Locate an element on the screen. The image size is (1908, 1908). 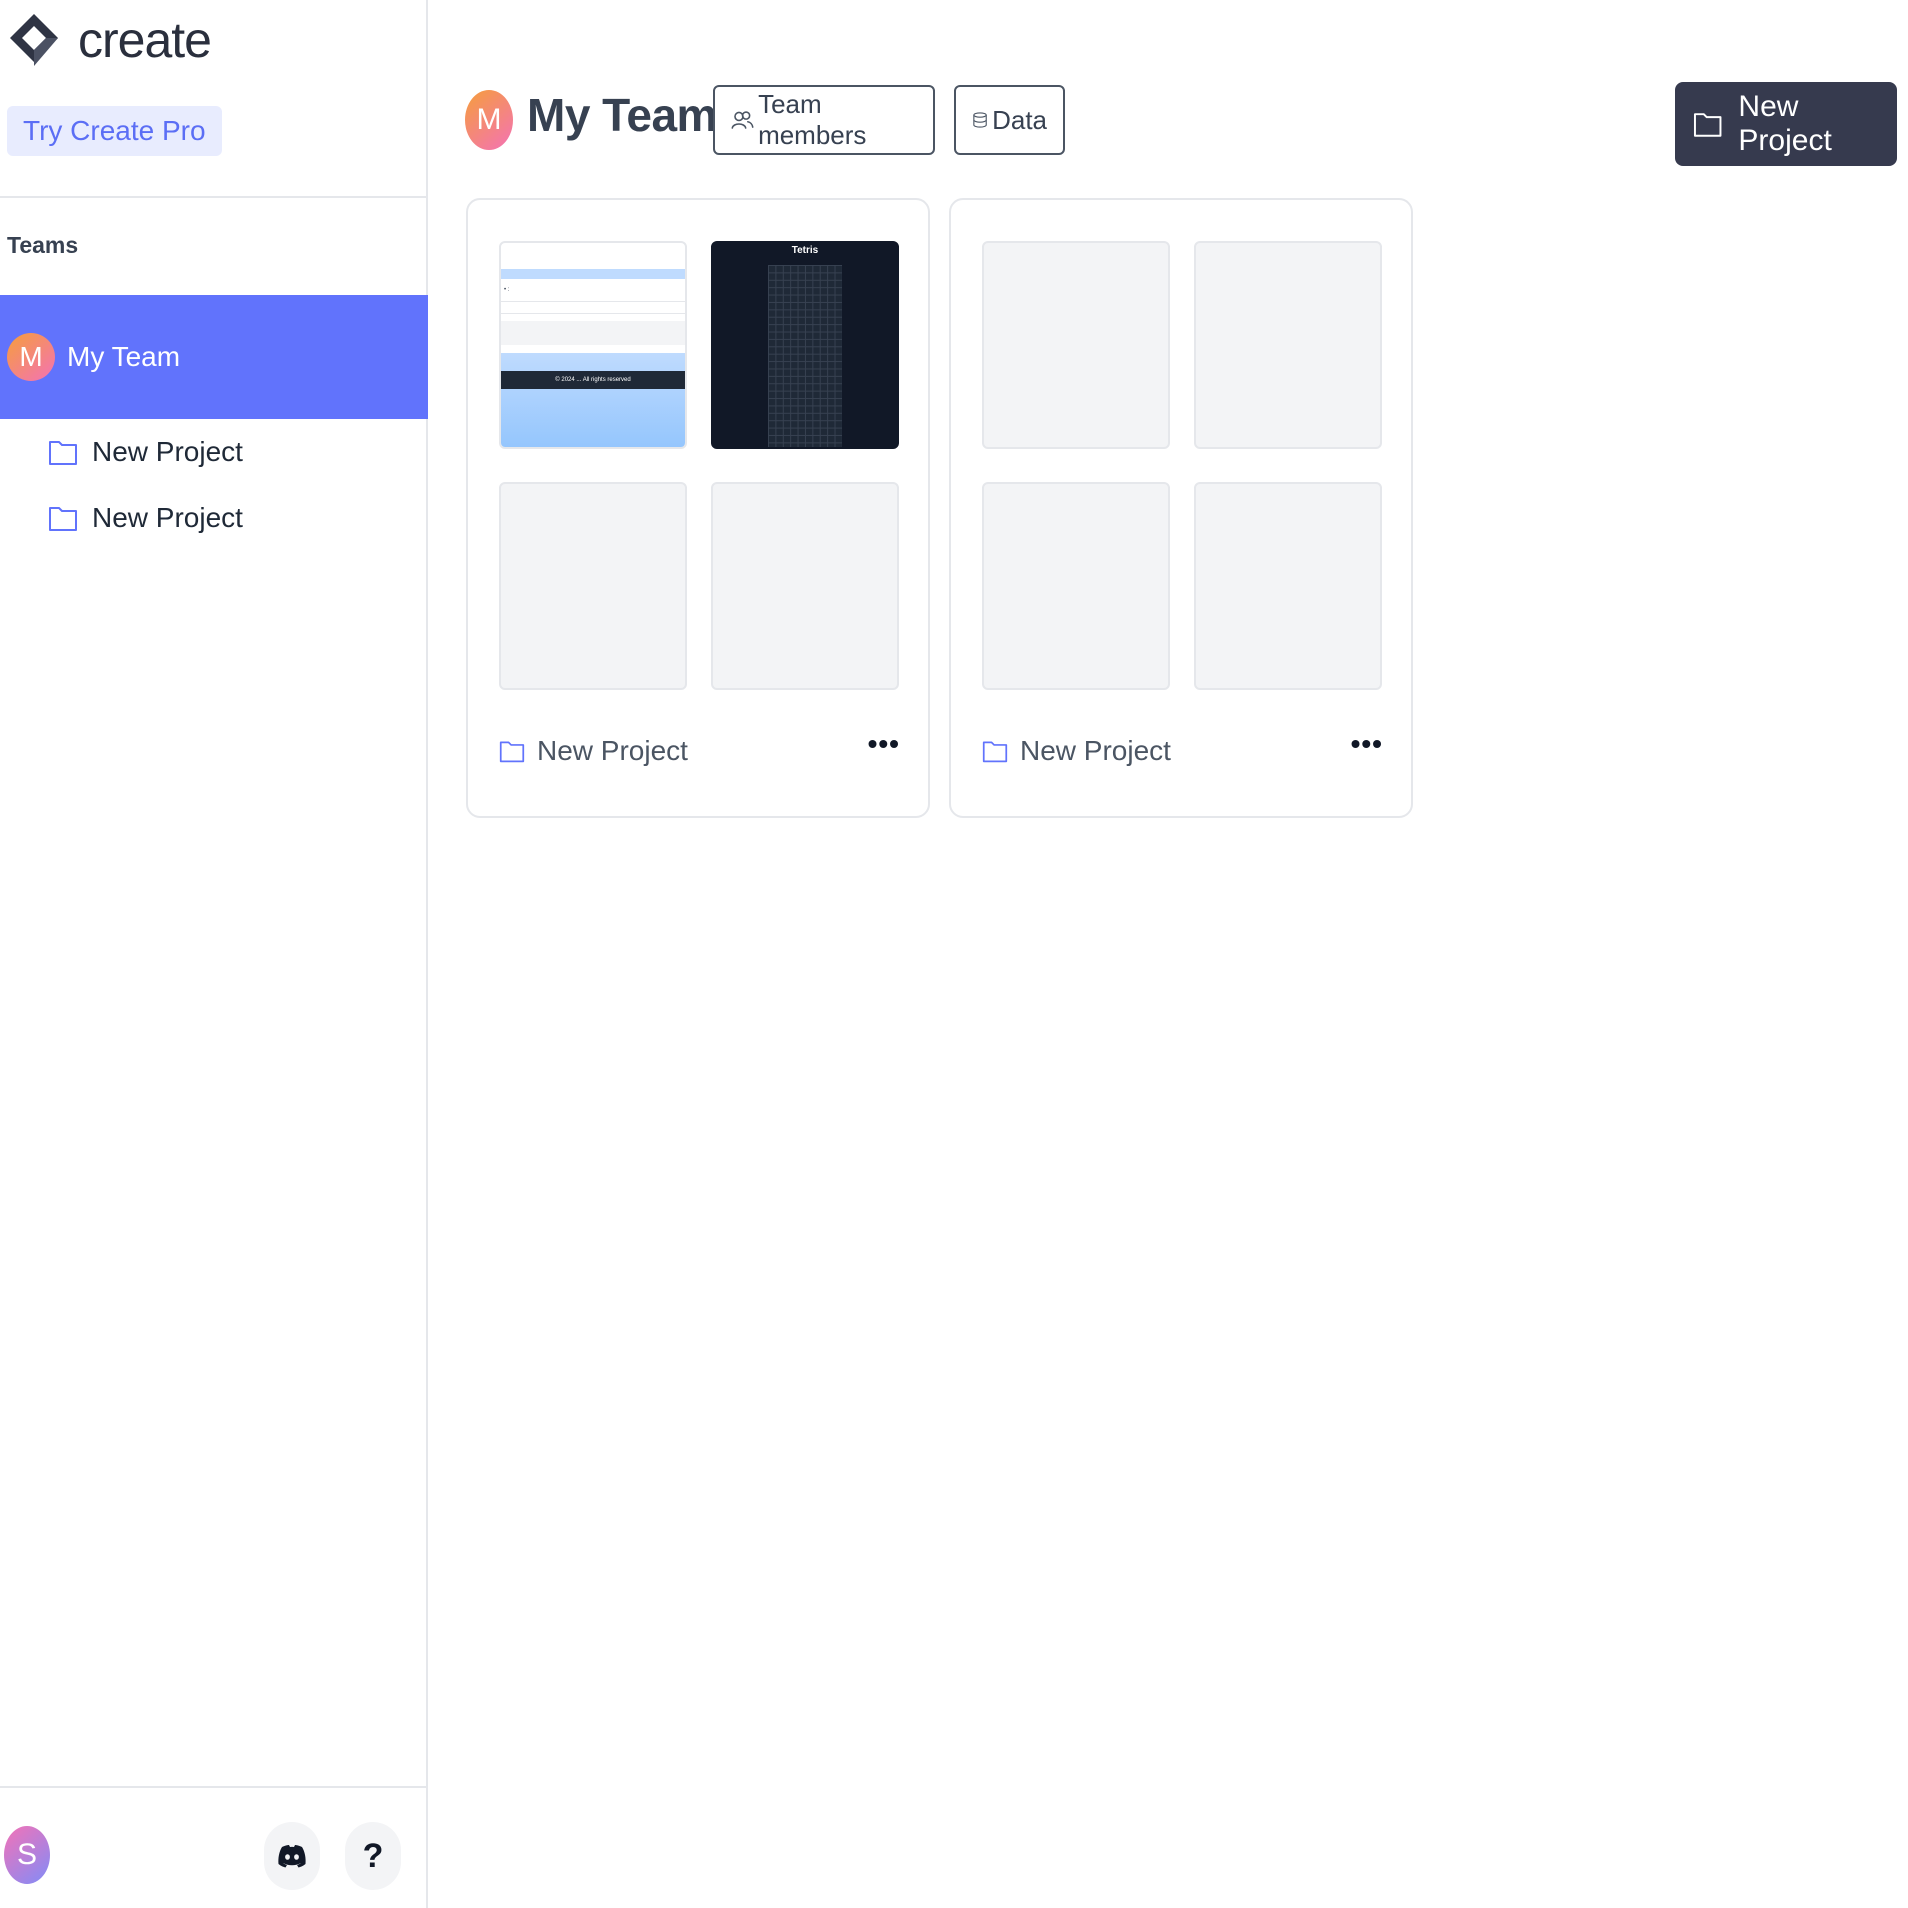
header-team-avatar: M is located at coordinates (489, 120).